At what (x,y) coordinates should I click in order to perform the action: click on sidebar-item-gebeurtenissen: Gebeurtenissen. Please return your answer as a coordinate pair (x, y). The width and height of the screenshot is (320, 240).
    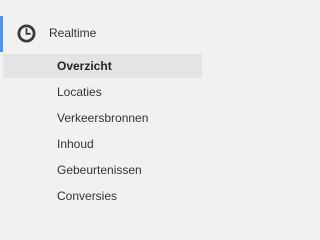
    Looking at the image, I should click on (102, 170).